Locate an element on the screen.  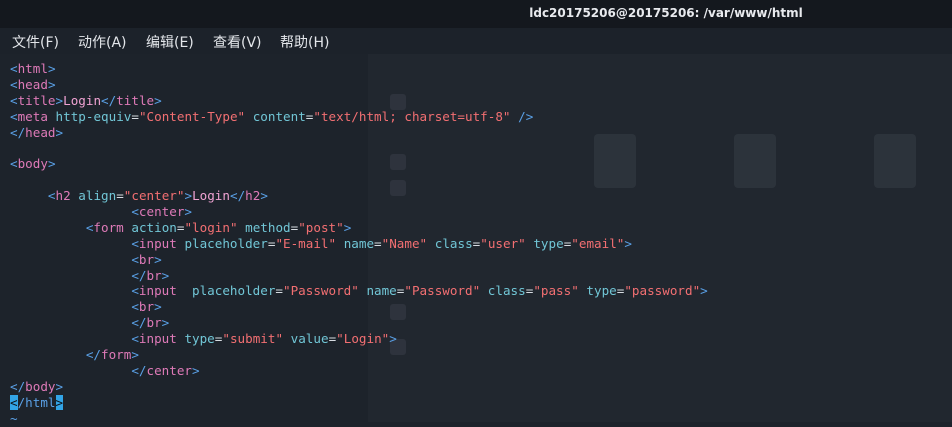
code-token: method is located at coordinates (268, 227).